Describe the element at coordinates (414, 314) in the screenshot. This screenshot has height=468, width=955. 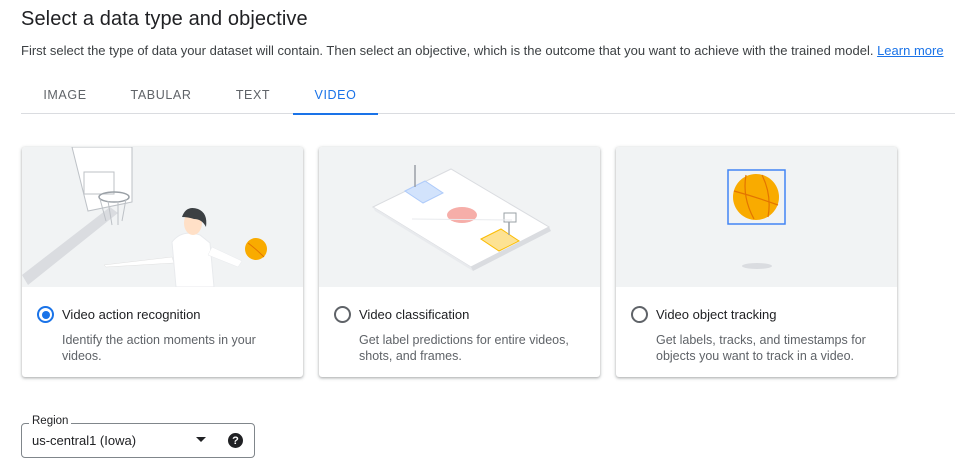
I see `card-title: Video classification` at that location.